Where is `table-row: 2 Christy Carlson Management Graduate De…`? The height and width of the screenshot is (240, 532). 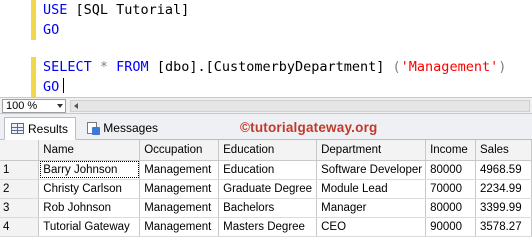 table-row: 2 Christy Carlson Management Graduate De… is located at coordinates (266, 189).